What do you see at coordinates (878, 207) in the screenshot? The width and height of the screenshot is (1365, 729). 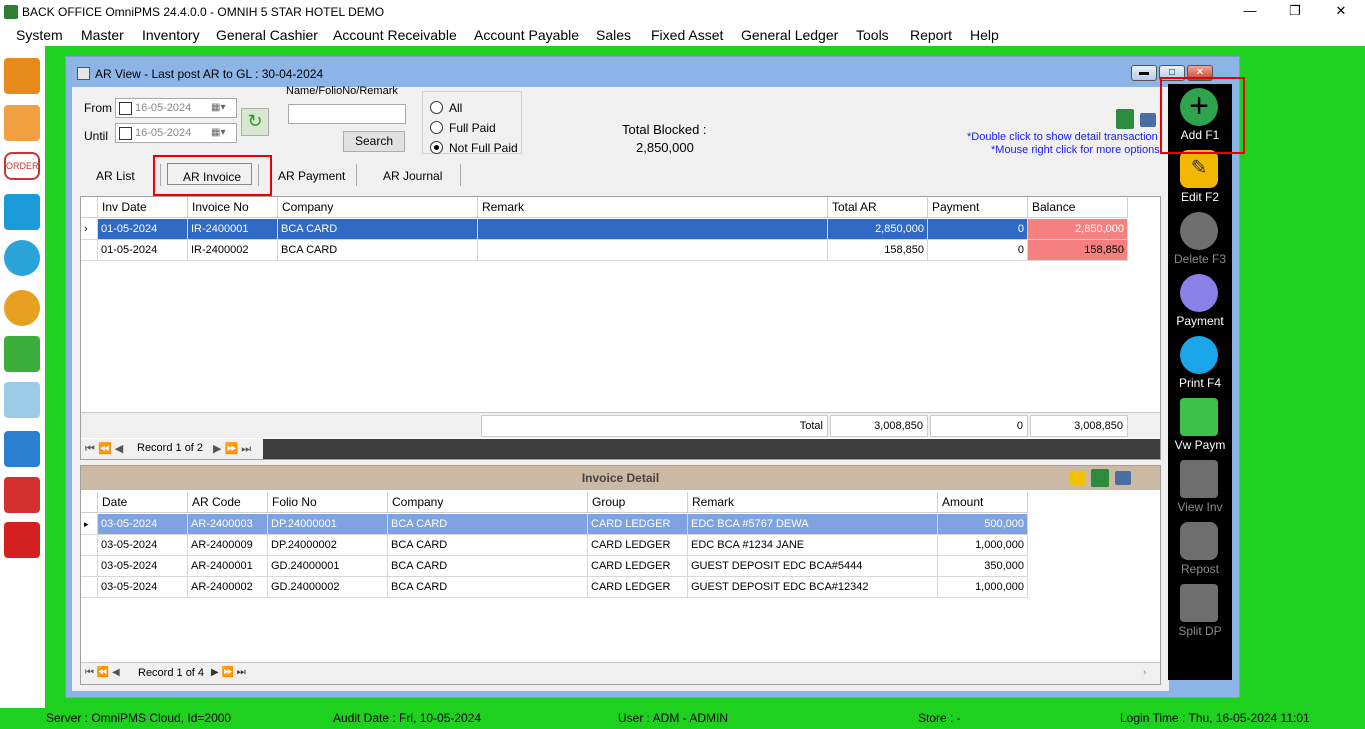 I see `col-total-ar: Total AR` at bounding box center [878, 207].